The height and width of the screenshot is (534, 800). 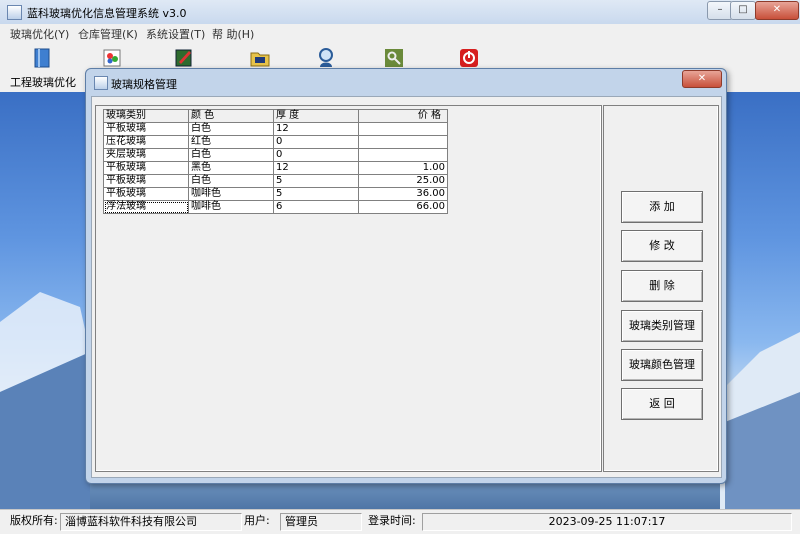 I want to click on cell-price: 36.00, so click(x=403, y=194).